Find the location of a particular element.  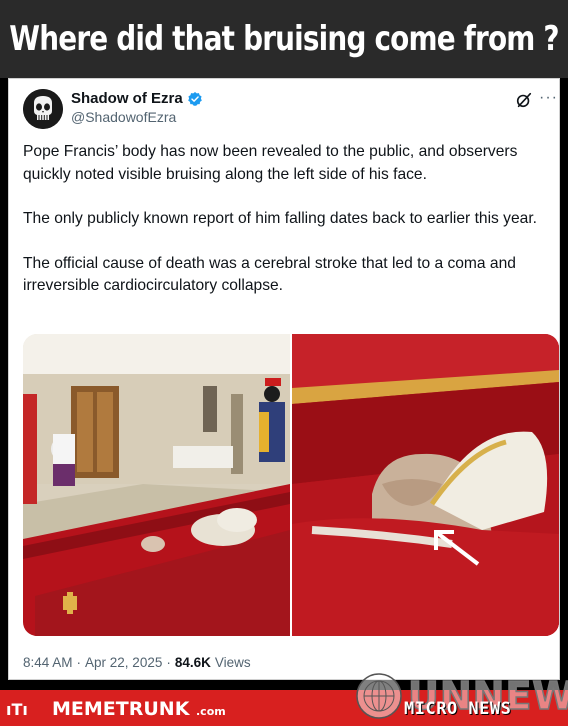

views-label: Views is located at coordinates (232, 662).